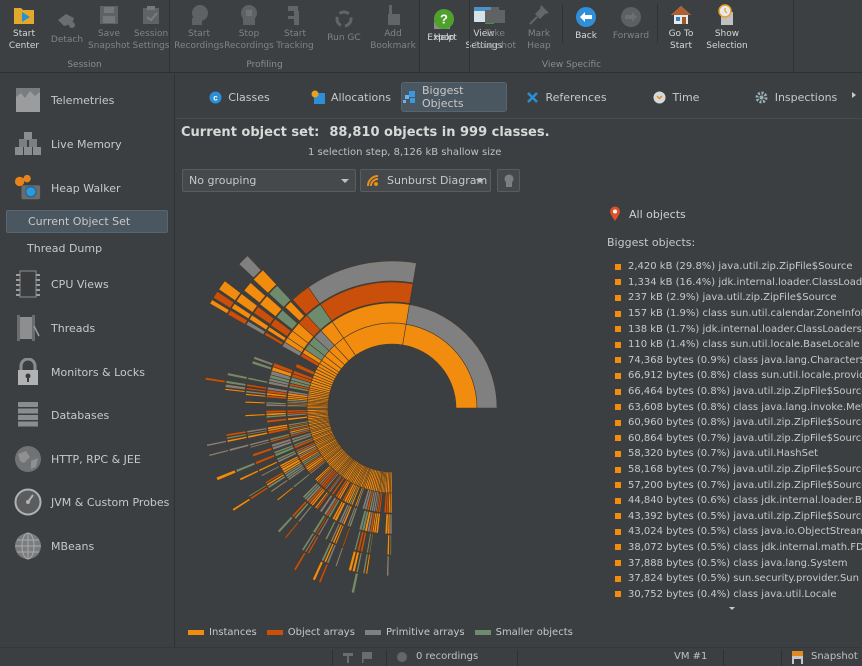 This screenshot has width=862, height=666. Describe the element at coordinates (727, 29) in the screenshot. I see `show-selection-button: Show Selection` at that location.